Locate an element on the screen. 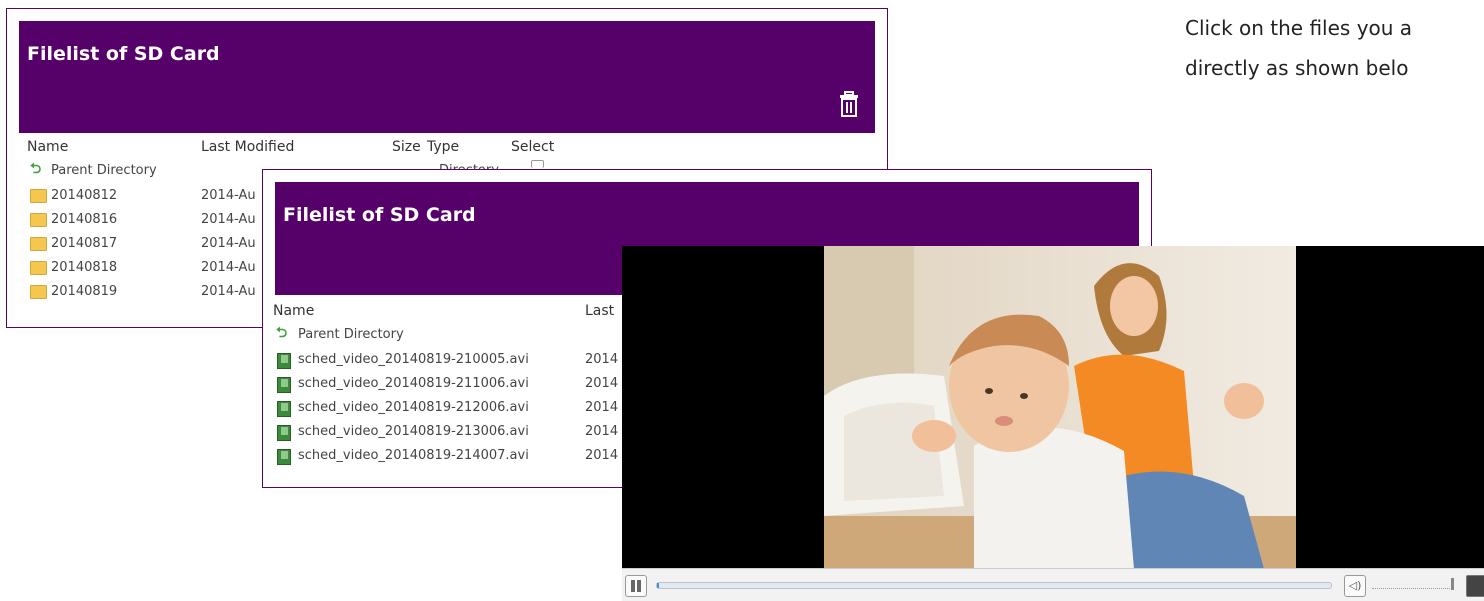  volume-slider is located at coordinates (1413, 584).